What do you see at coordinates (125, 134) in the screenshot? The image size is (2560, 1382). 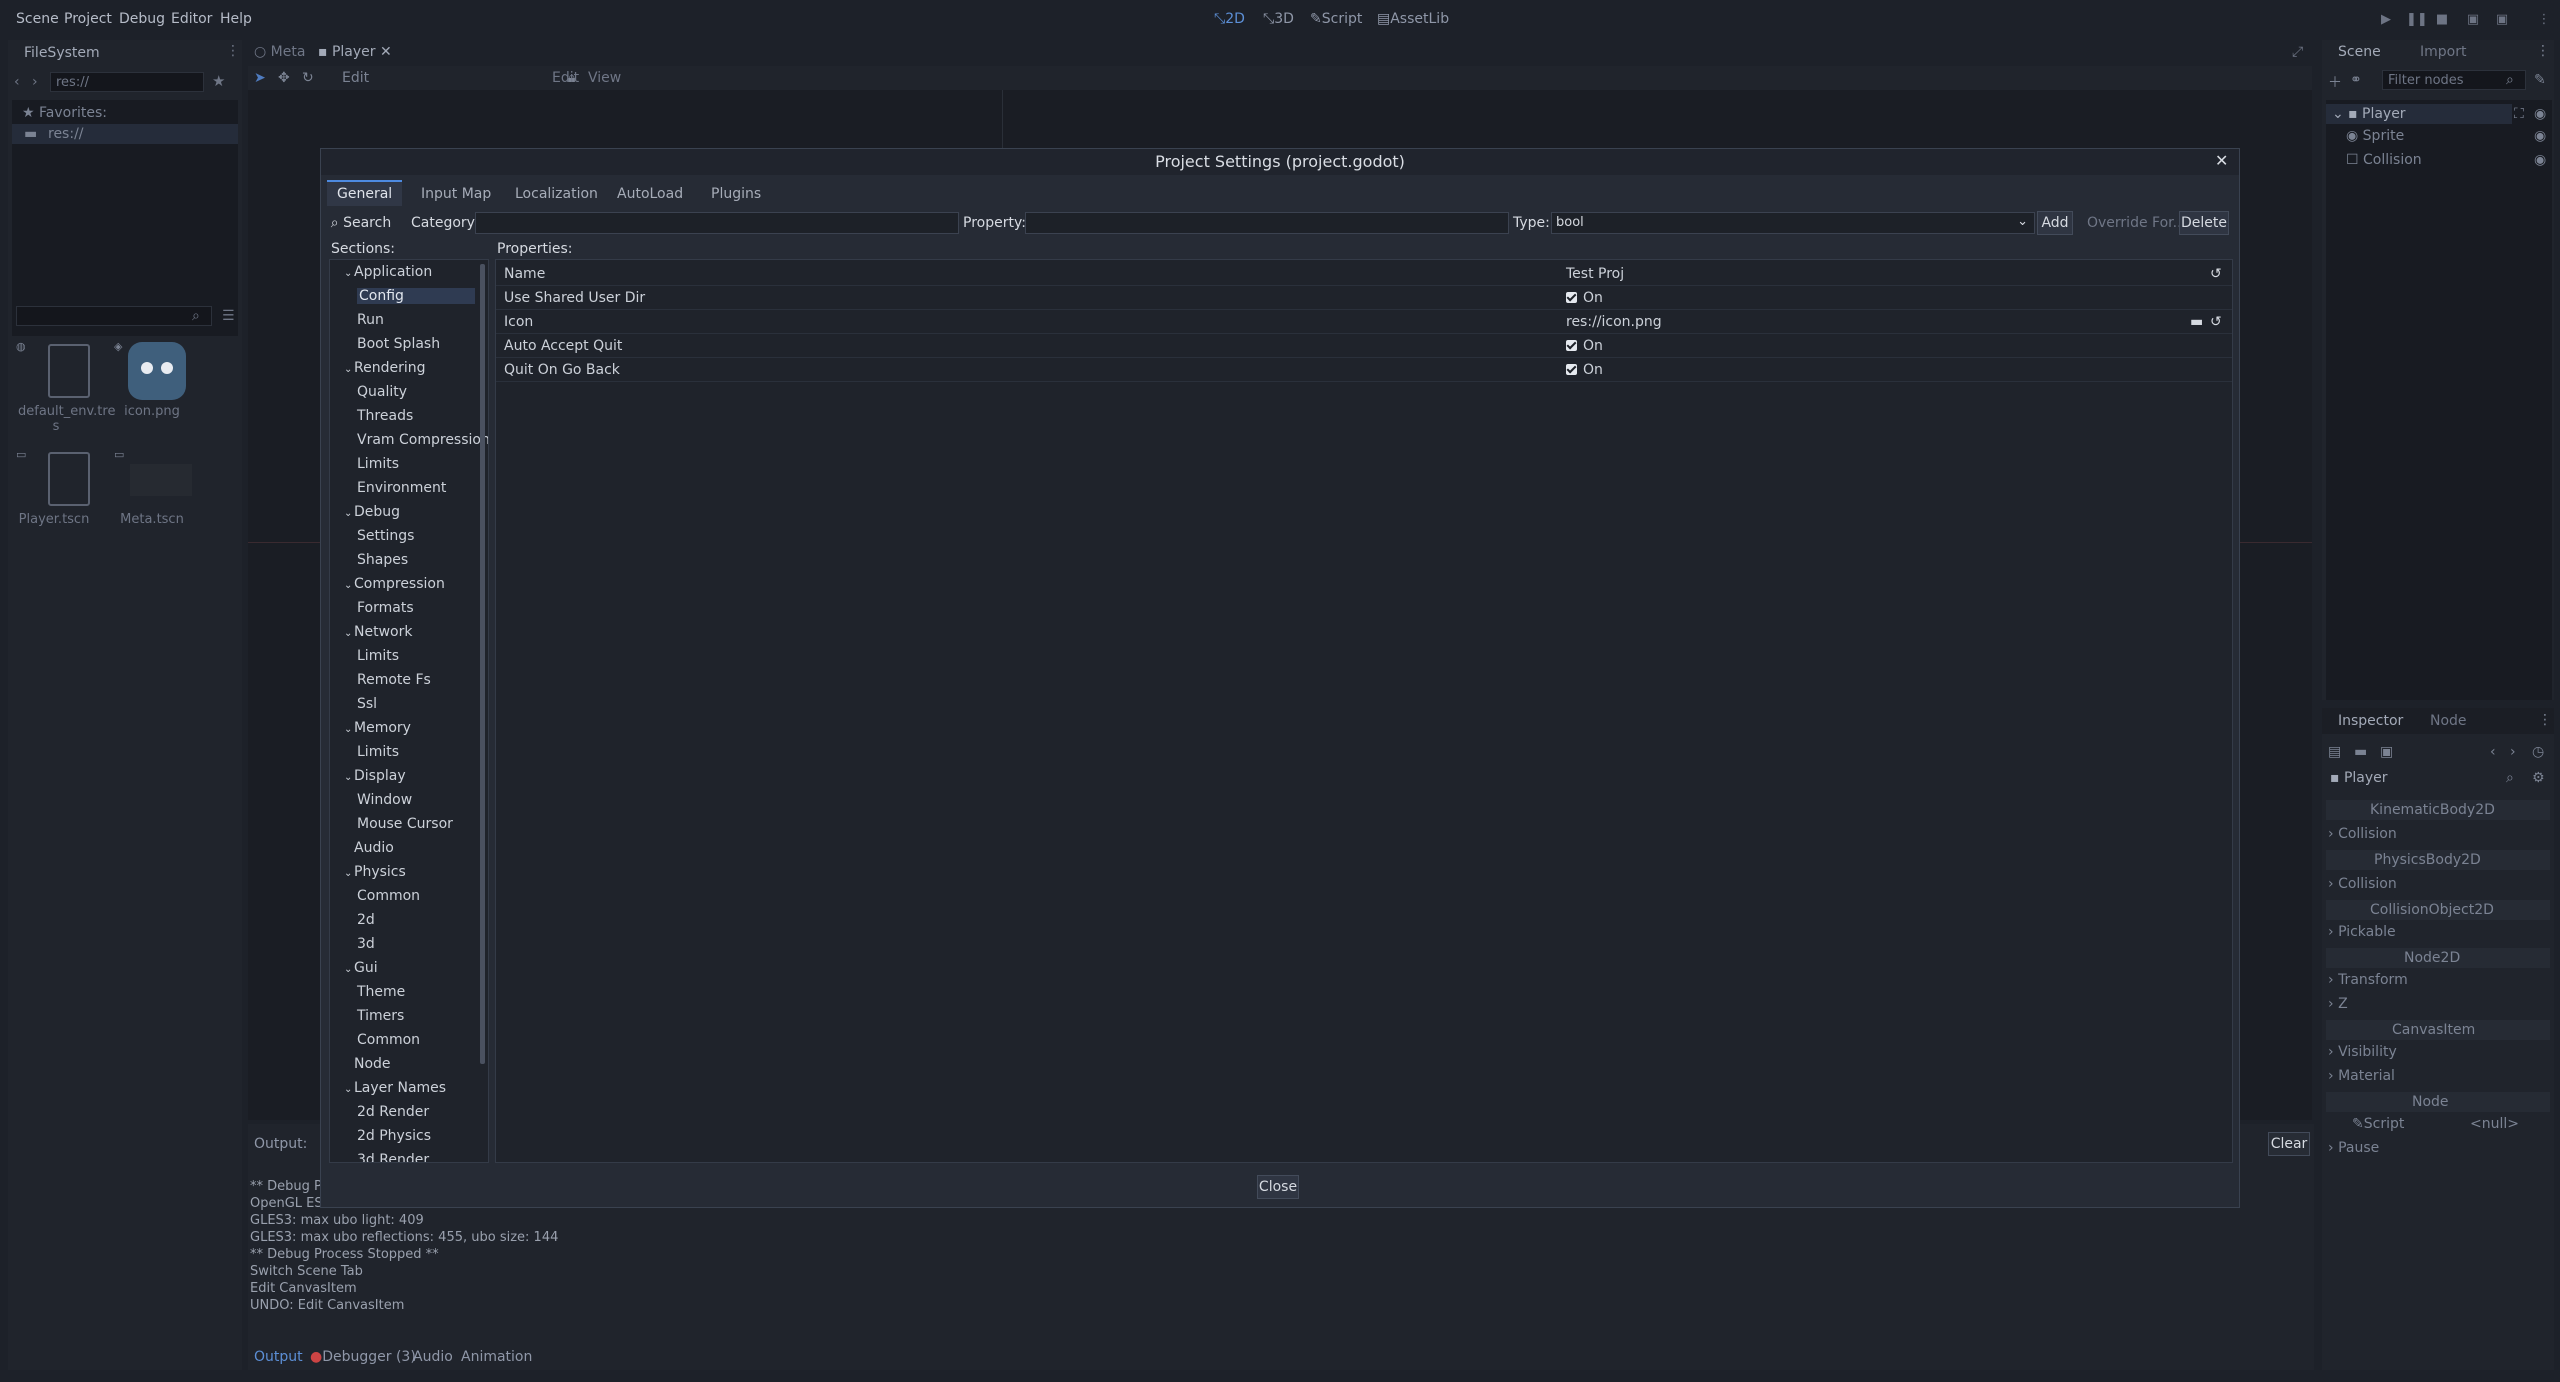 I see `res-row: ▬ res://` at bounding box center [125, 134].